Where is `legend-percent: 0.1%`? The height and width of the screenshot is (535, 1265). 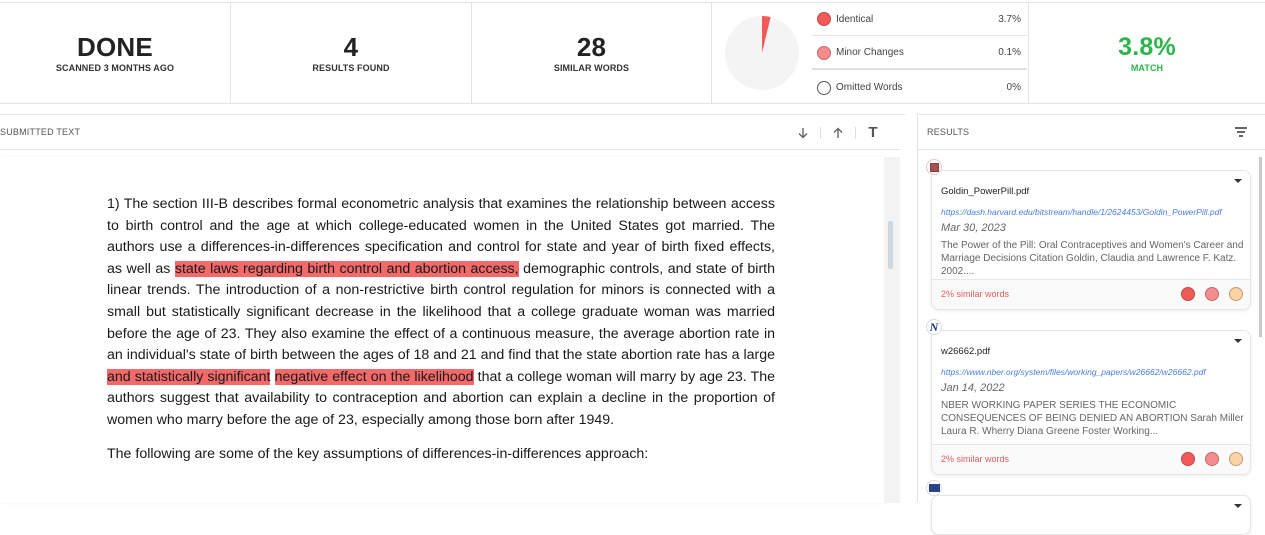
legend-percent: 0.1% is located at coordinates (1009, 52).